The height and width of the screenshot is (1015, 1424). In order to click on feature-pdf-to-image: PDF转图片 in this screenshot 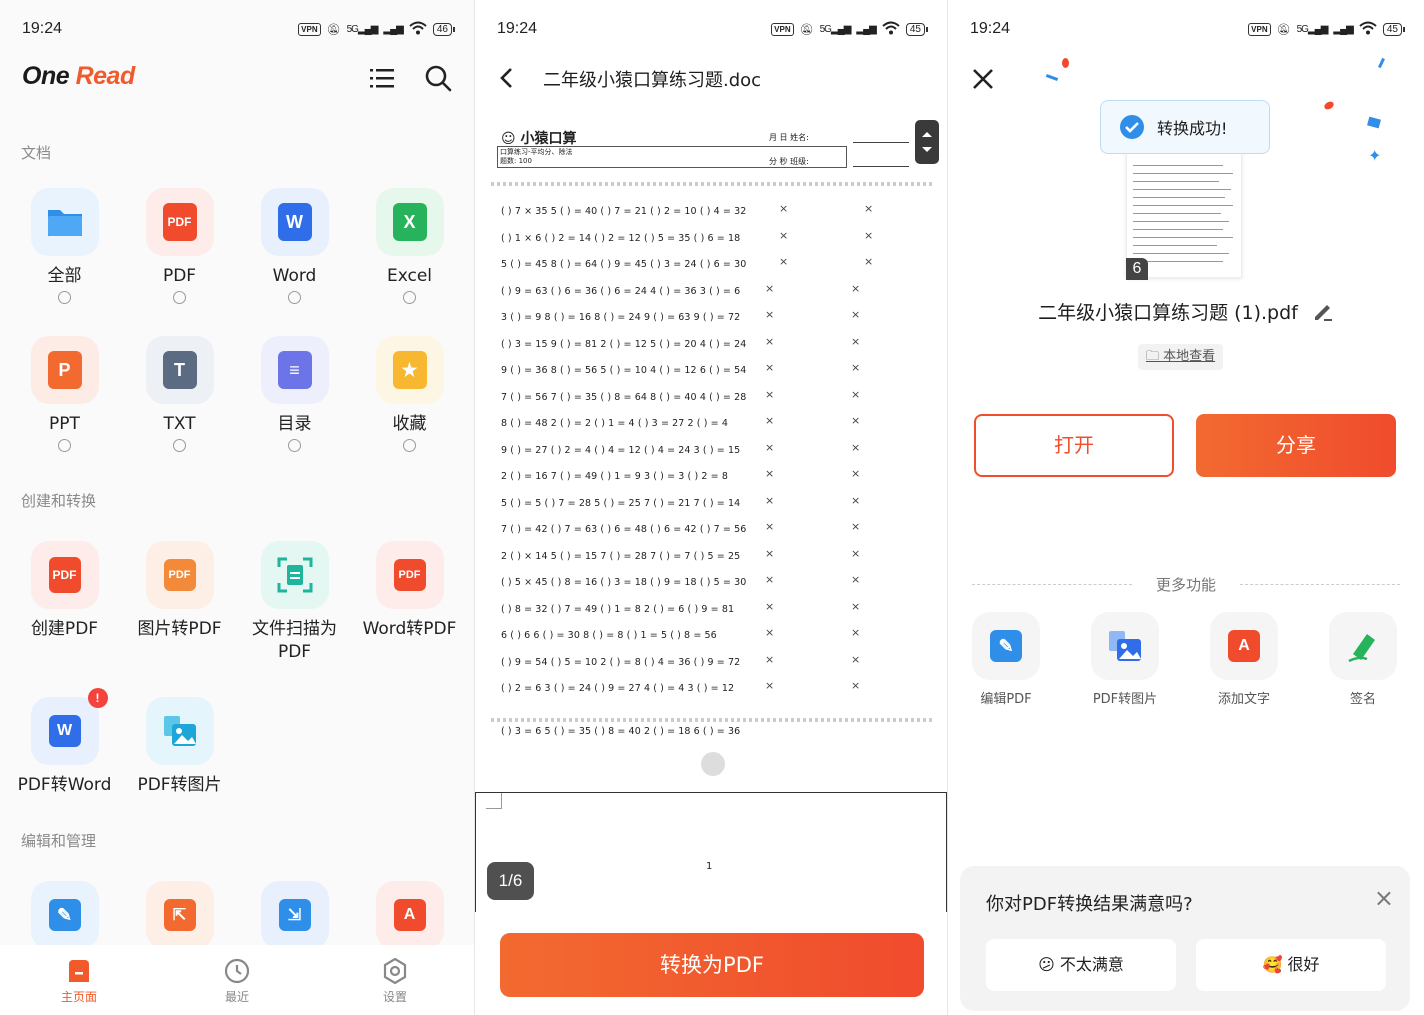, I will do `click(1125, 659)`.